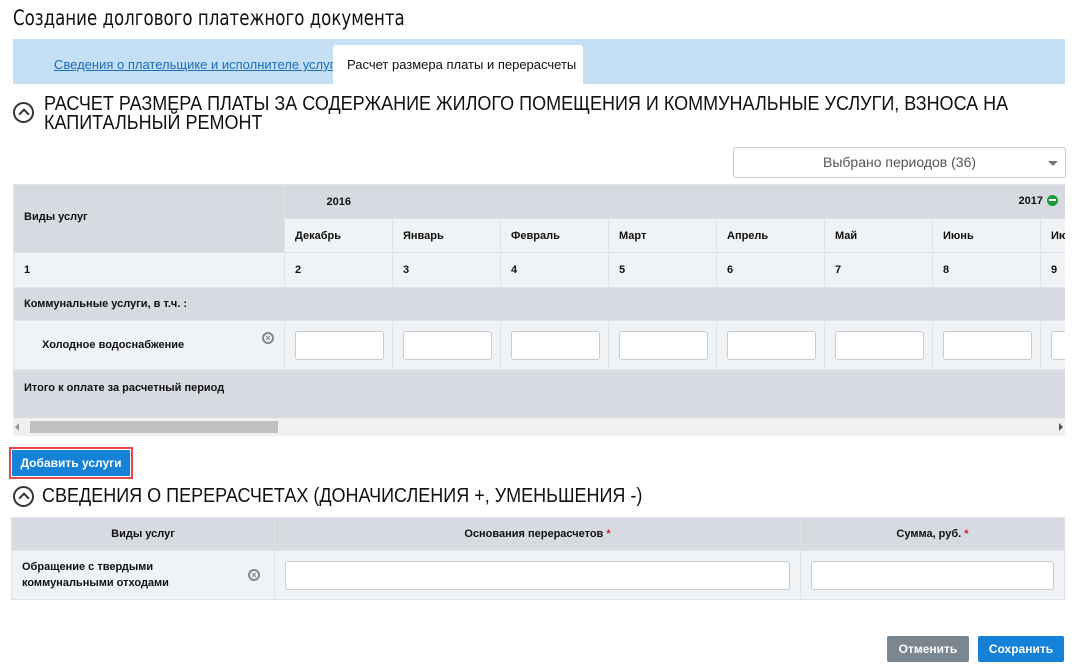  I want to click on horizontal-scrollbar, so click(539, 427).